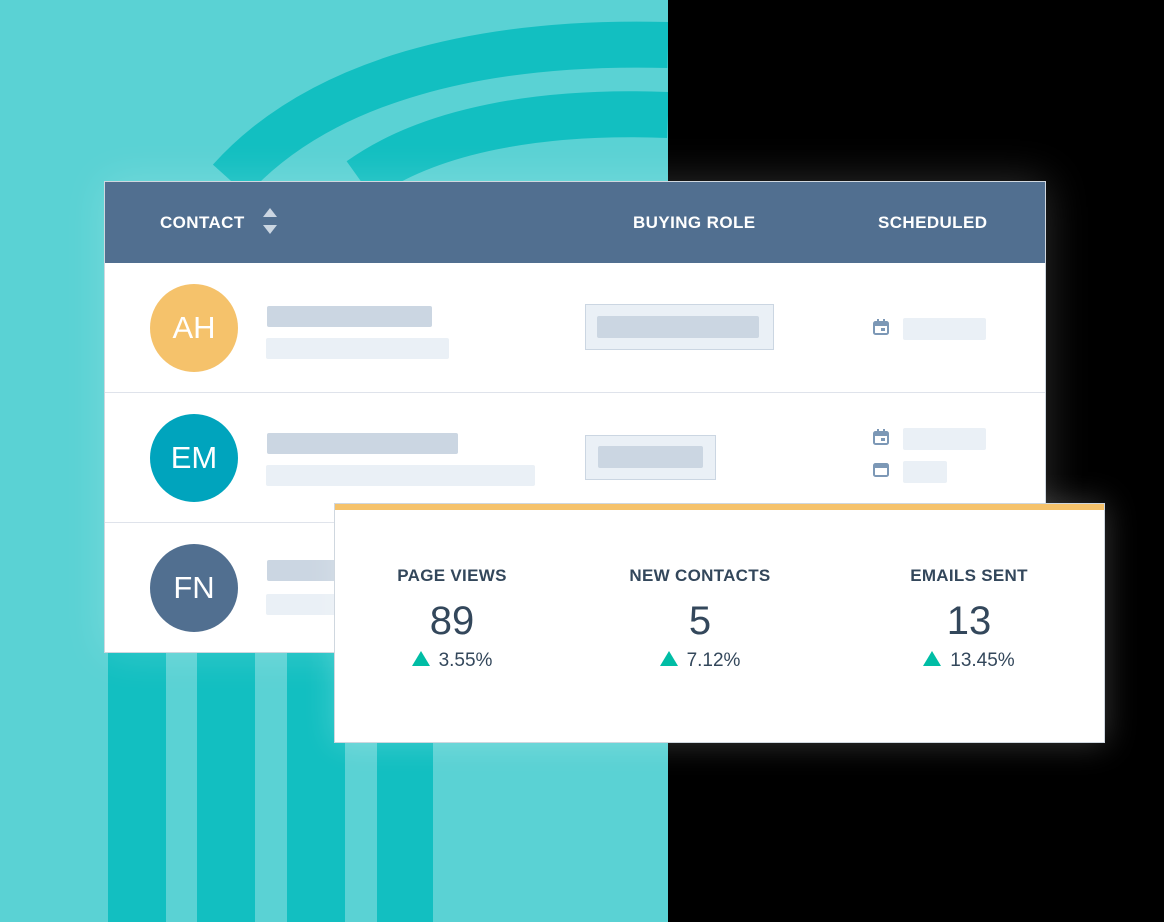  What do you see at coordinates (881, 470) in the screenshot?
I see `email-icon` at bounding box center [881, 470].